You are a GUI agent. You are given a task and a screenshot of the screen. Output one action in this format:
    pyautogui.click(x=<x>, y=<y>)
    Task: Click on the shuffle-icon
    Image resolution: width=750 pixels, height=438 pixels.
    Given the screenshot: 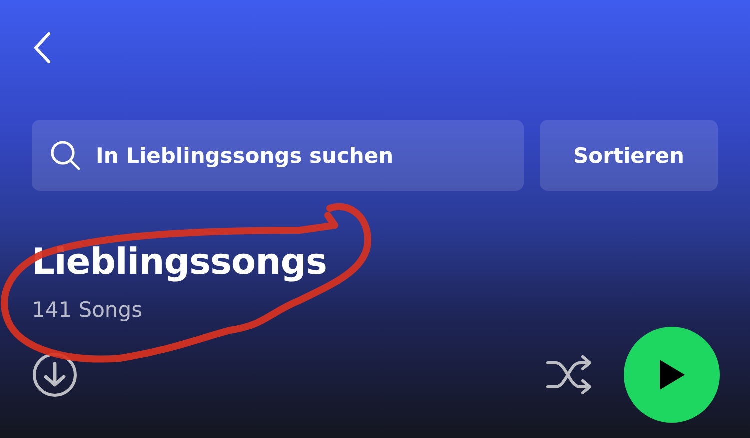 What is the action you would take?
    pyautogui.click(x=570, y=375)
    